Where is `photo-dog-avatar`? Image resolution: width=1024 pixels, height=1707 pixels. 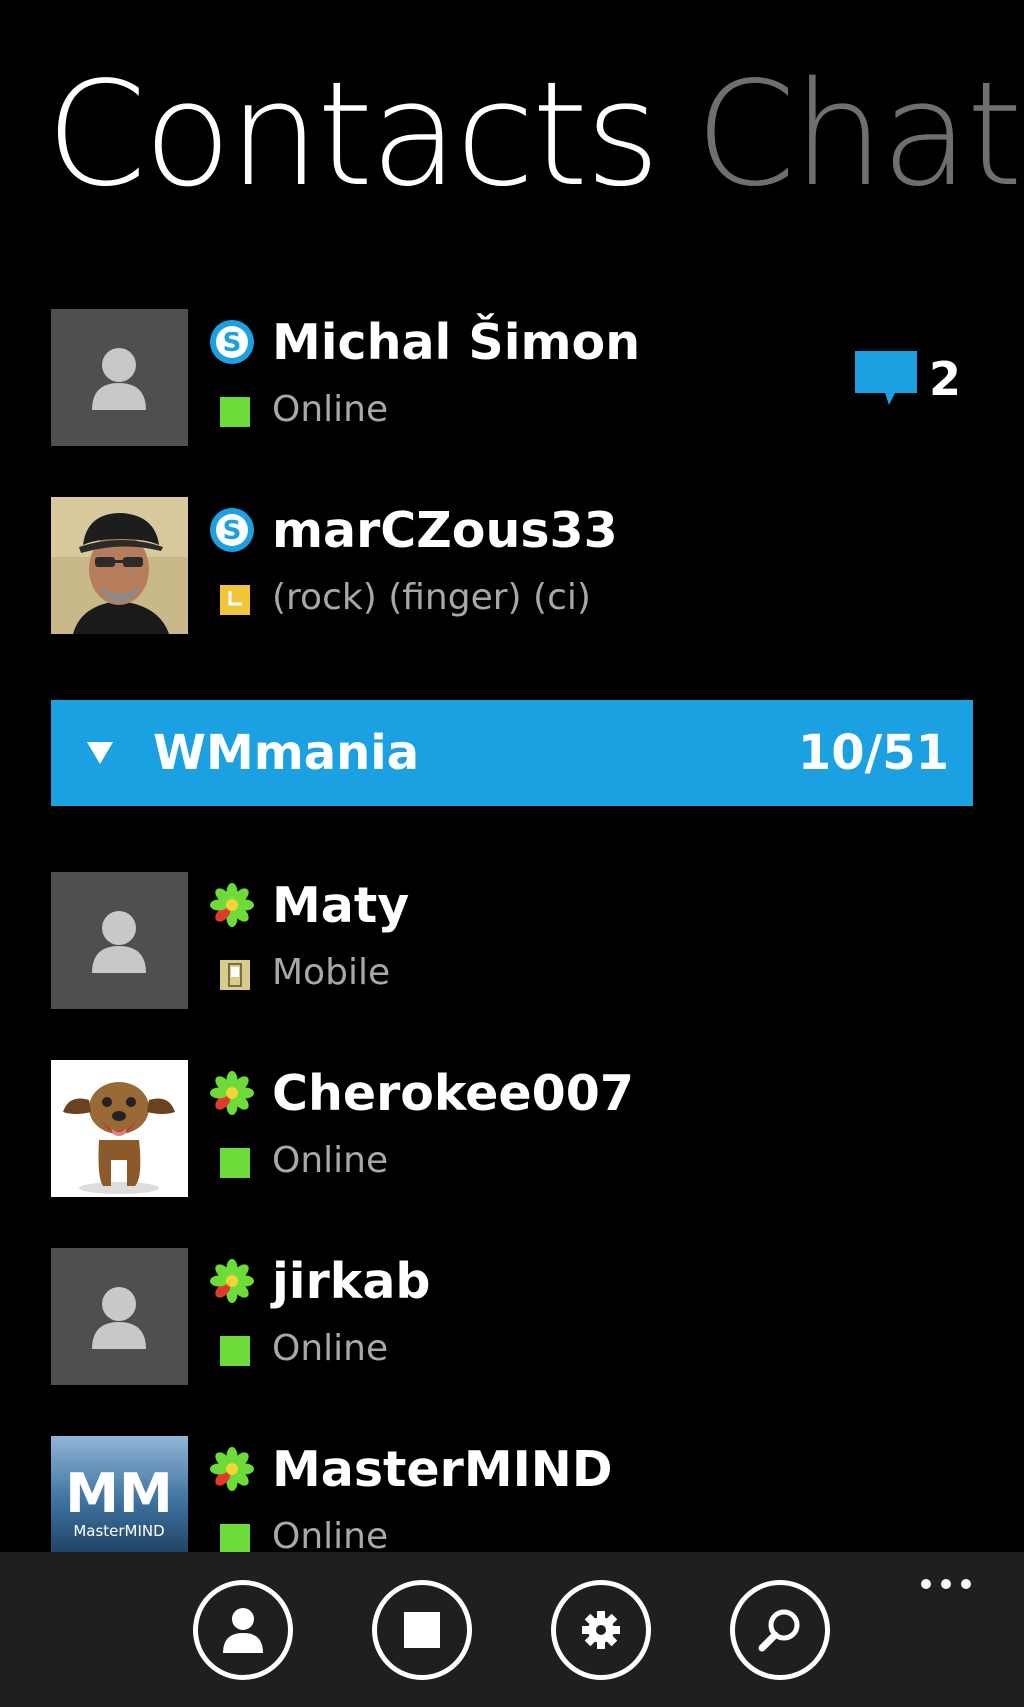 photo-dog-avatar is located at coordinates (119, 1128).